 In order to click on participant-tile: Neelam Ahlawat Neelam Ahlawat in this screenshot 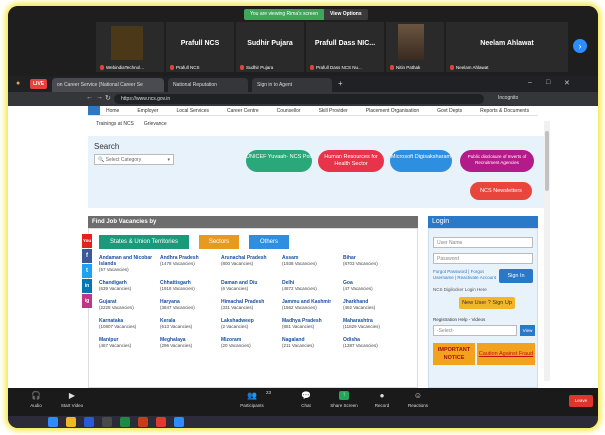, I will do `click(507, 47)`.